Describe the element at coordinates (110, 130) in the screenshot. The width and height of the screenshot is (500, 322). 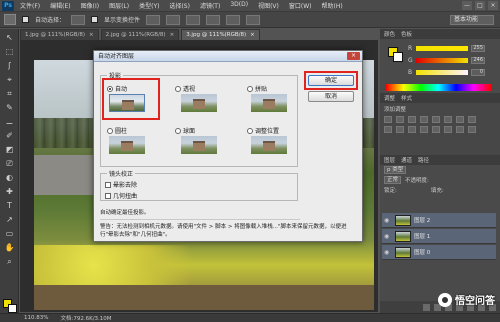
I see `radio-cylindrical` at that location.